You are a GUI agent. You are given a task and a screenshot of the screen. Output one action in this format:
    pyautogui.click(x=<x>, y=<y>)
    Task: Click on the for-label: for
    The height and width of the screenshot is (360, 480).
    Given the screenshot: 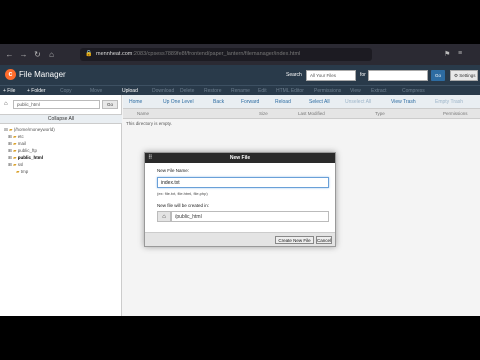 What is the action you would take?
    pyautogui.click(x=363, y=75)
    